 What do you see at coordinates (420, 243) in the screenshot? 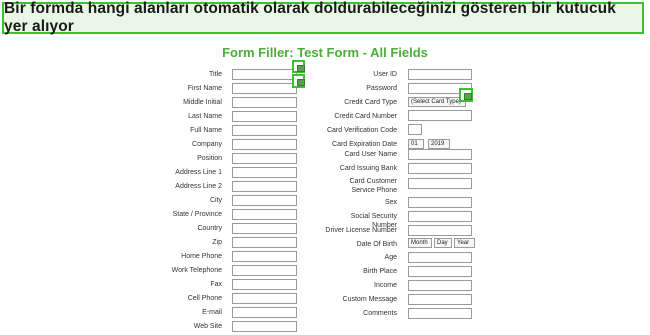
I see `dob-month-select: Month` at bounding box center [420, 243].